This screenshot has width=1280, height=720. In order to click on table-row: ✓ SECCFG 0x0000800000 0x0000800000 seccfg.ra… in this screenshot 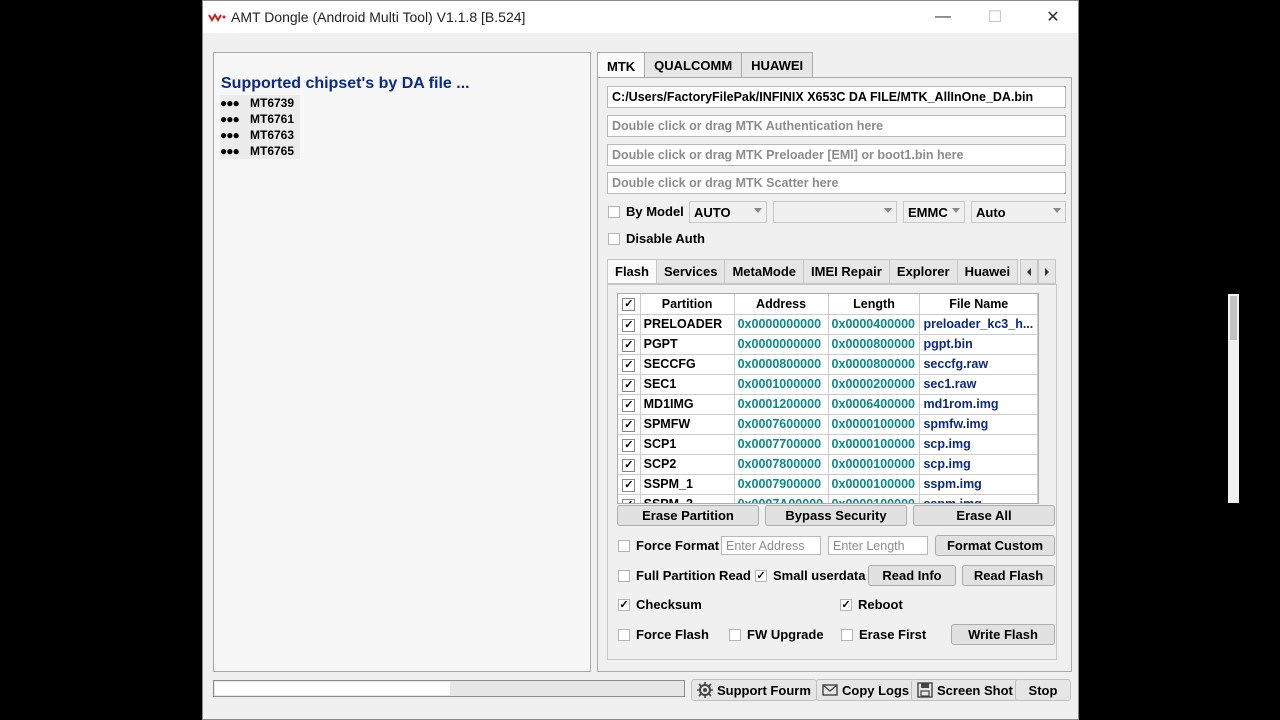, I will do `click(828, 364)`.